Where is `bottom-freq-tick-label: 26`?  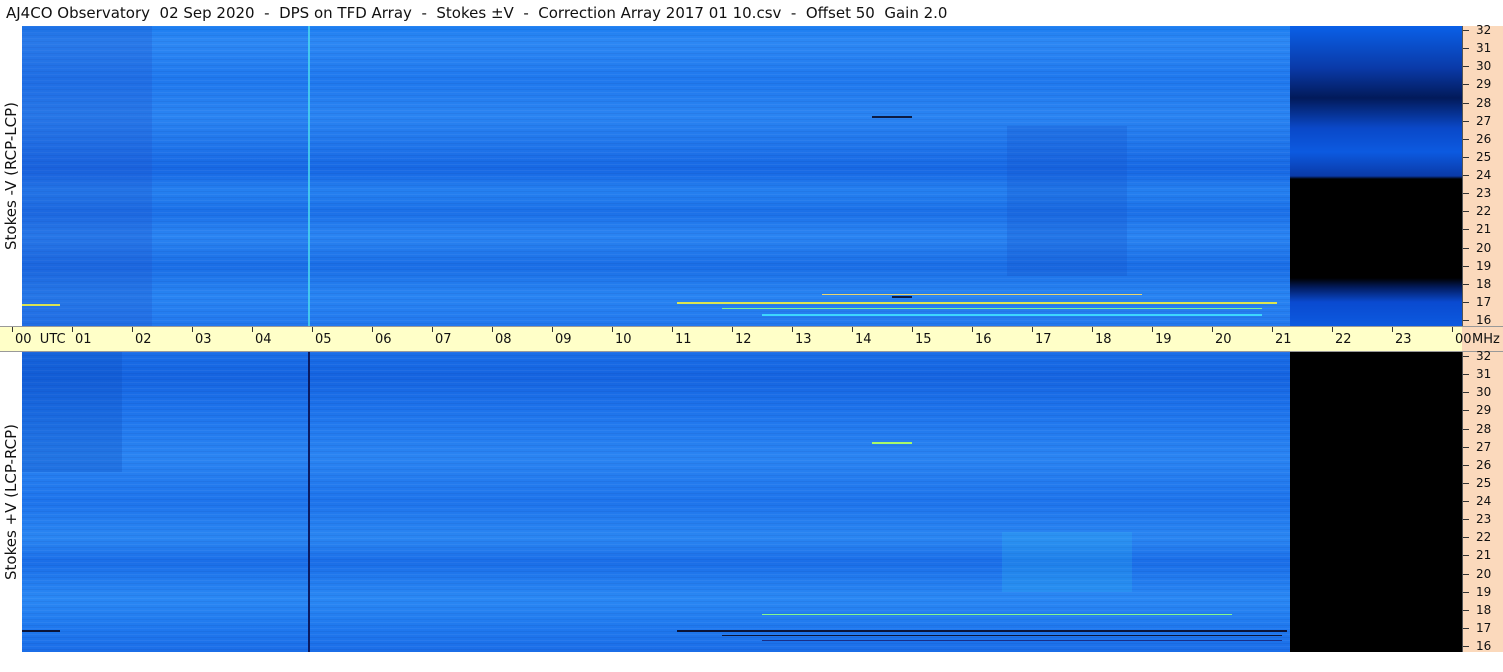
bottom-freq-tick-label: 26 is located at coordinates (1484, 464).